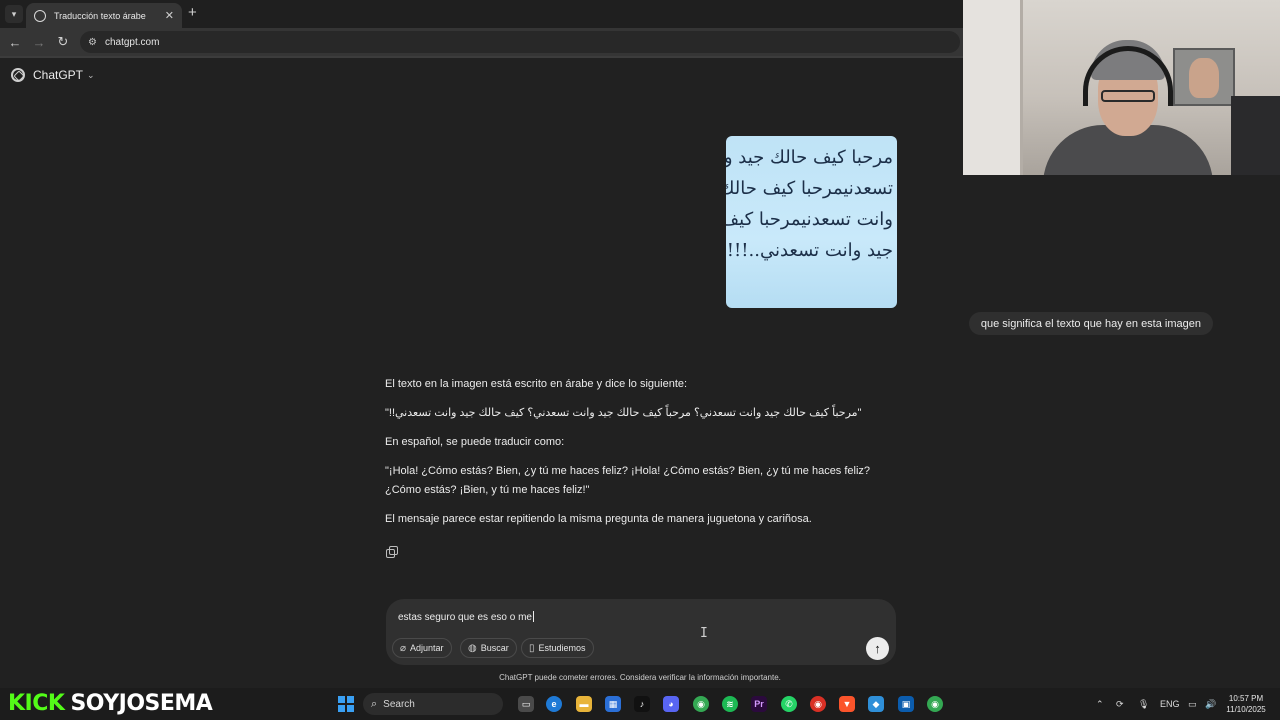 The width and height of the screenshot is (1280, 720). What do you see at coordinates (100, 15) in the screenshot?
I see `tab-title: Traducción texto árabe` at bounding box center [100, 15].